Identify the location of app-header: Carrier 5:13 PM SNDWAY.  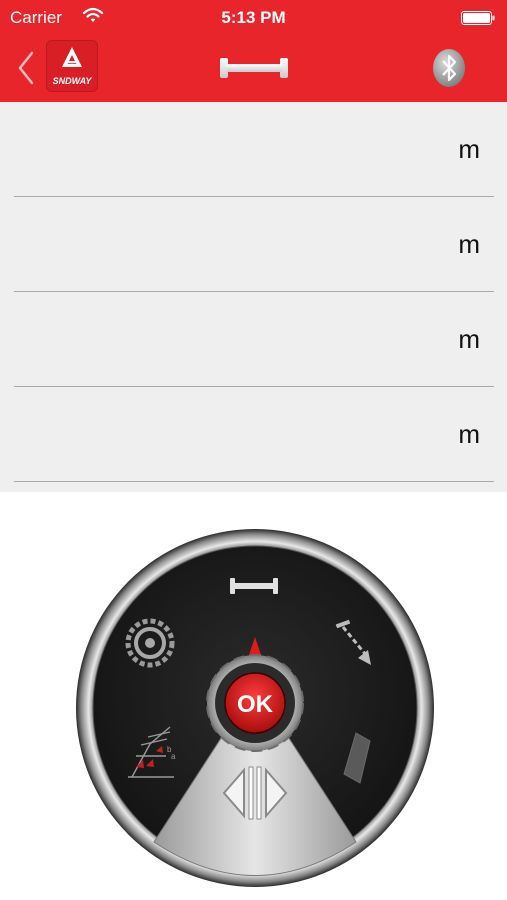
(253, 51).